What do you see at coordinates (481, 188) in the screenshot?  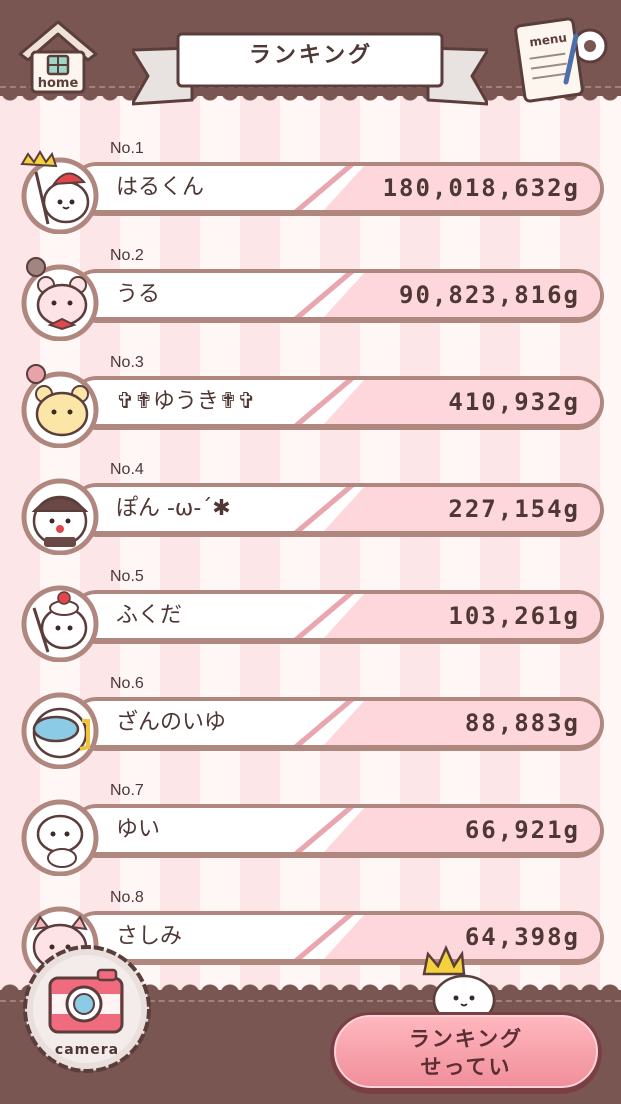 I see `player-score: 180,018,632g` at bounding box center [481, 188].